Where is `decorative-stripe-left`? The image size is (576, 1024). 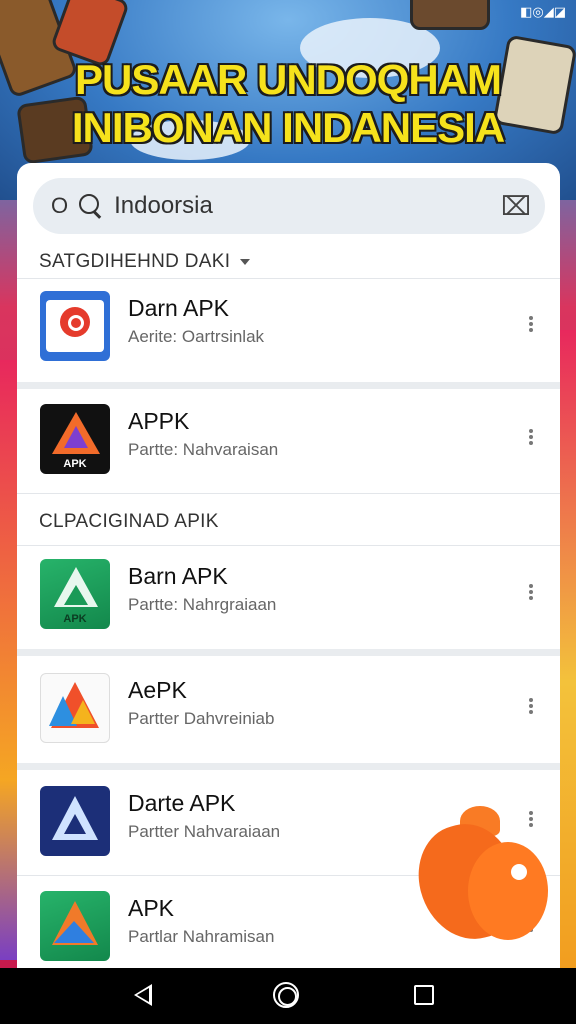
decorative-stripe-left is located at coordinates (9, 660).